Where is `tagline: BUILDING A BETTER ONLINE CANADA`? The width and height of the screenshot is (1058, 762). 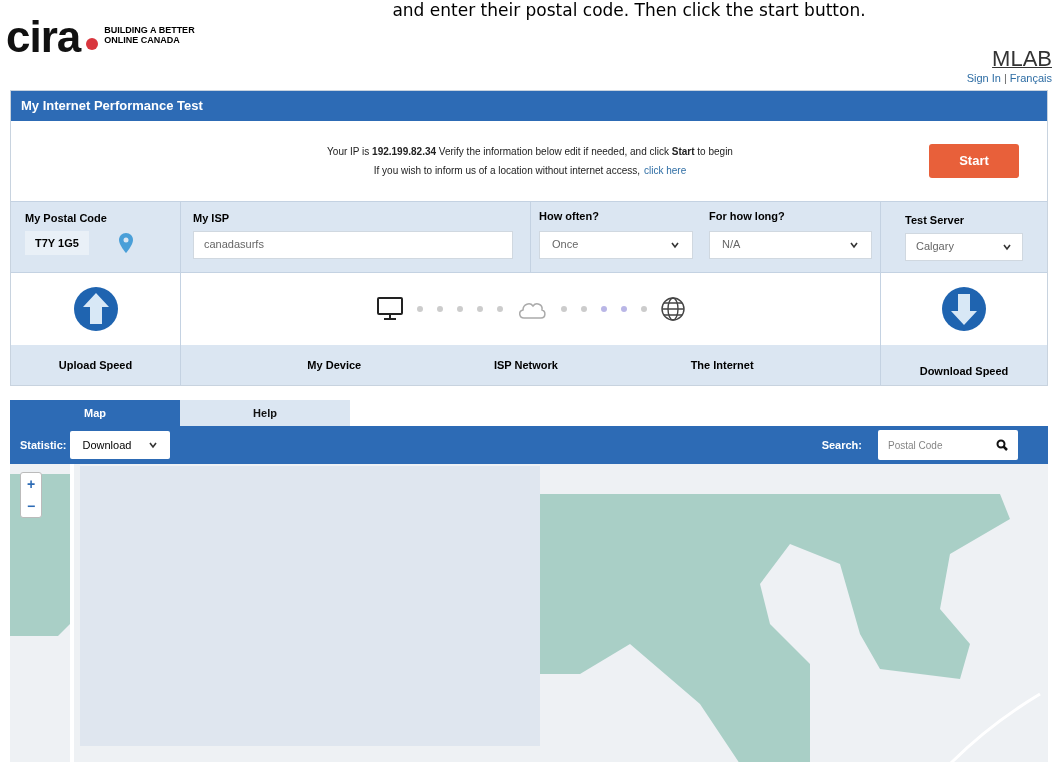
tagline: BUILDING A BETTER ONLINE CANADA is located at coordinates (150, 35).